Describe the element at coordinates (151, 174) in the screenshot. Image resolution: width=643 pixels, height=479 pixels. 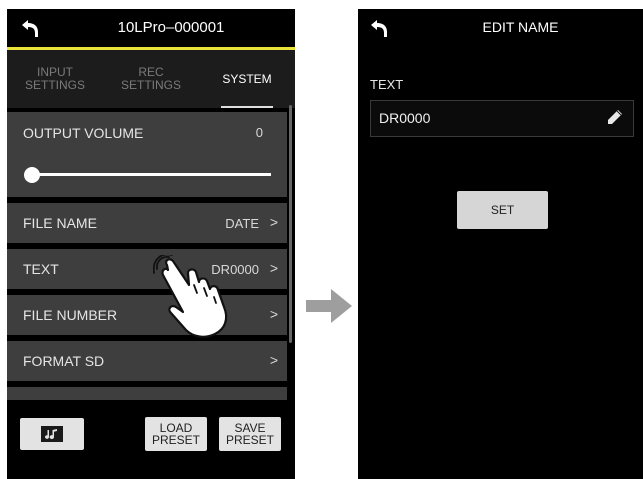
I see `volume-slider` at that location.